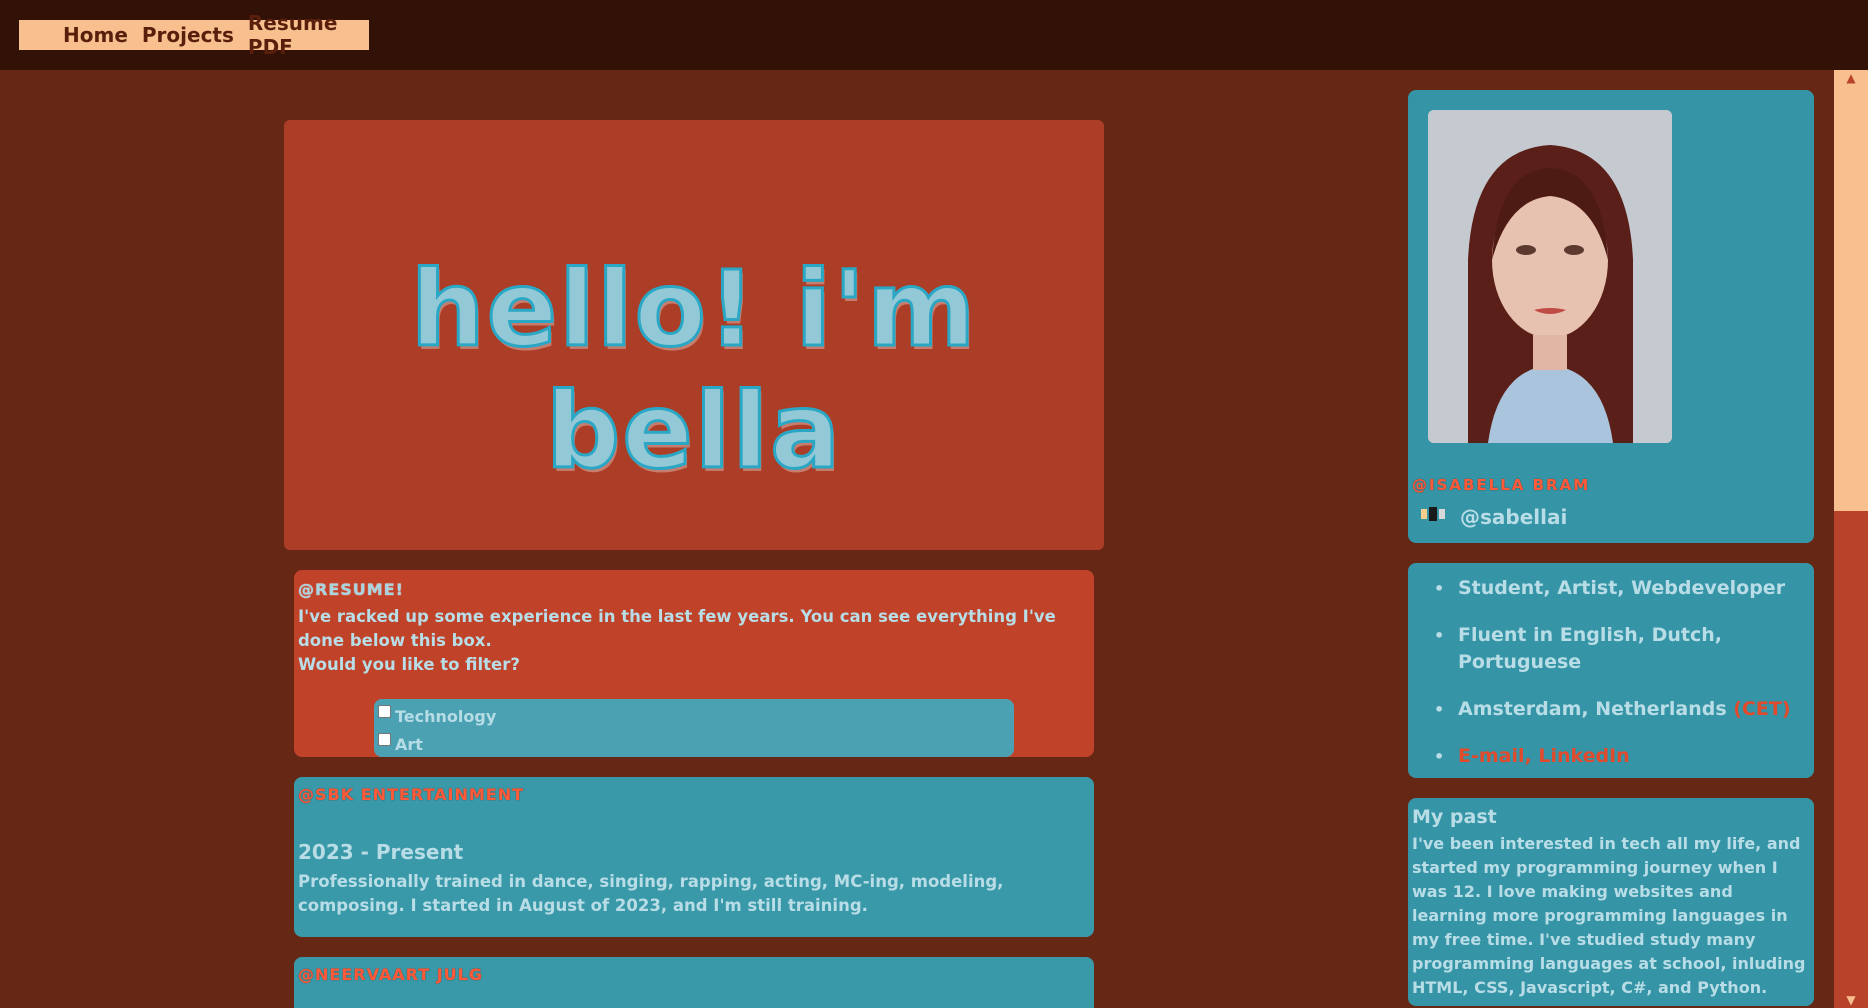 This screenshot has height=1008, width=1868. I want to click on top-bar: Home Projects Resume PDF, so click(934, 35).